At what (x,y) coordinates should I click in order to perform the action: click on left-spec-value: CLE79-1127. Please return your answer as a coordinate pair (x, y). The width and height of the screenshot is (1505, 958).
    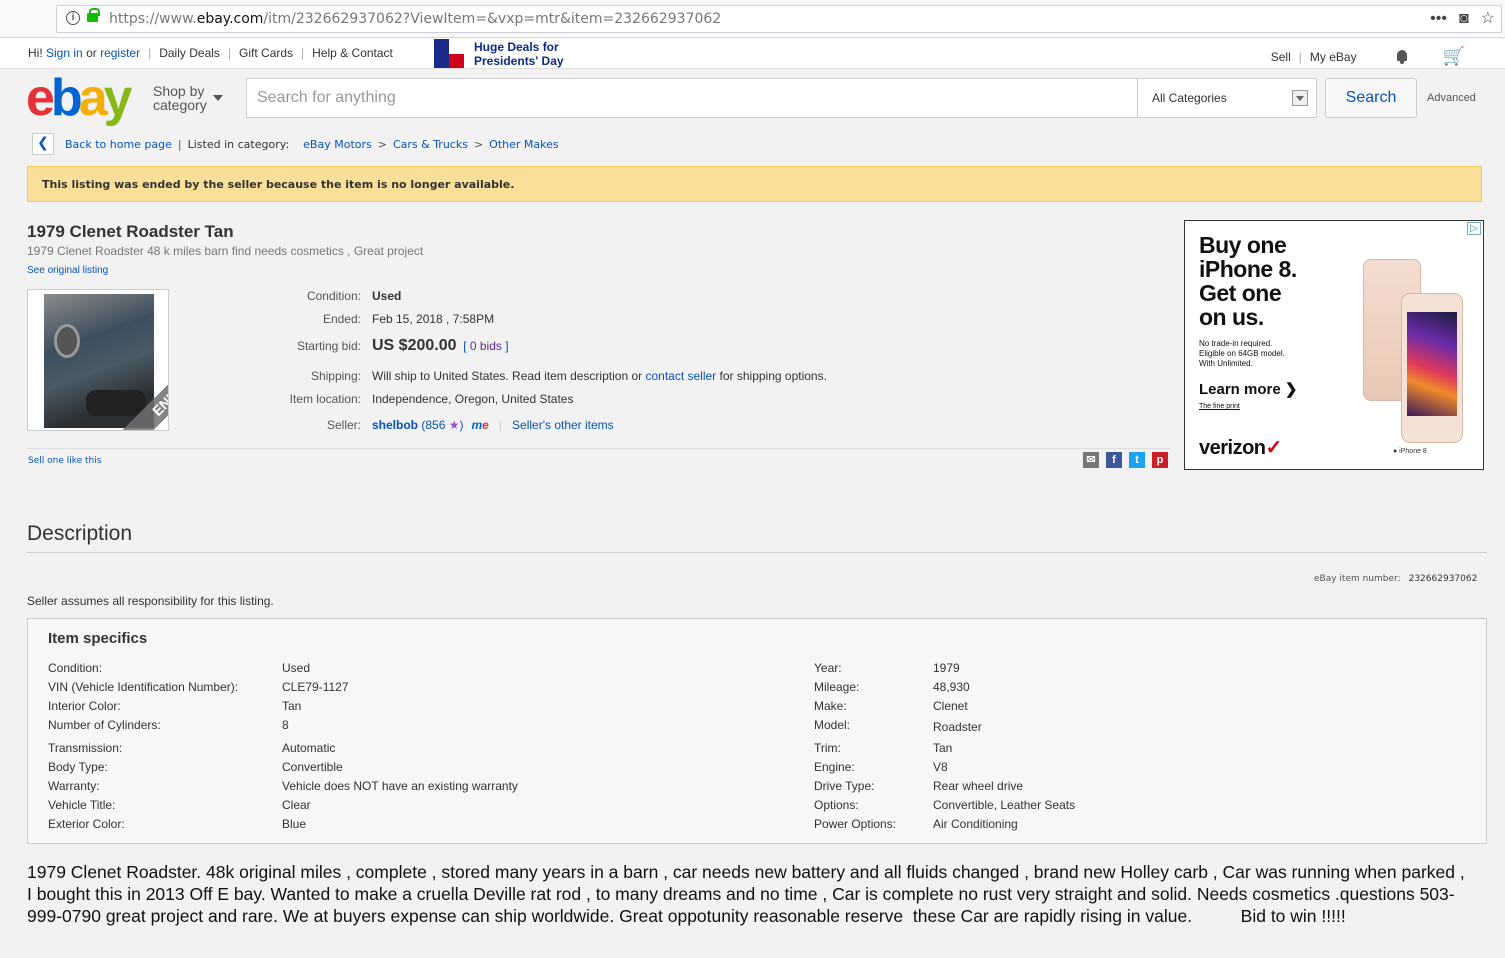
    Looking at the image, I should click on (315, 687).